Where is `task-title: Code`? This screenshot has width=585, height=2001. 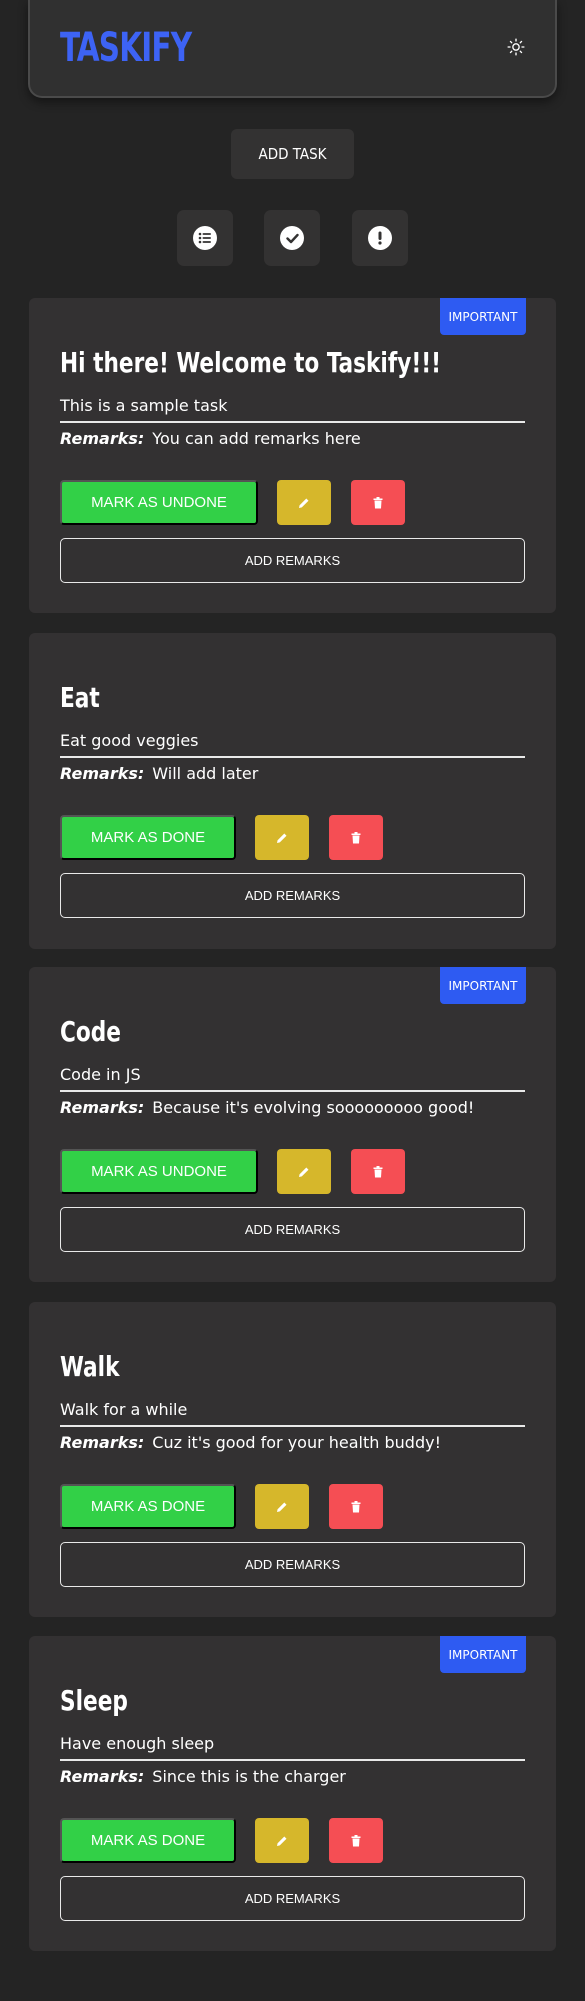 task-title: Code is located at coordinates (90, 1031).